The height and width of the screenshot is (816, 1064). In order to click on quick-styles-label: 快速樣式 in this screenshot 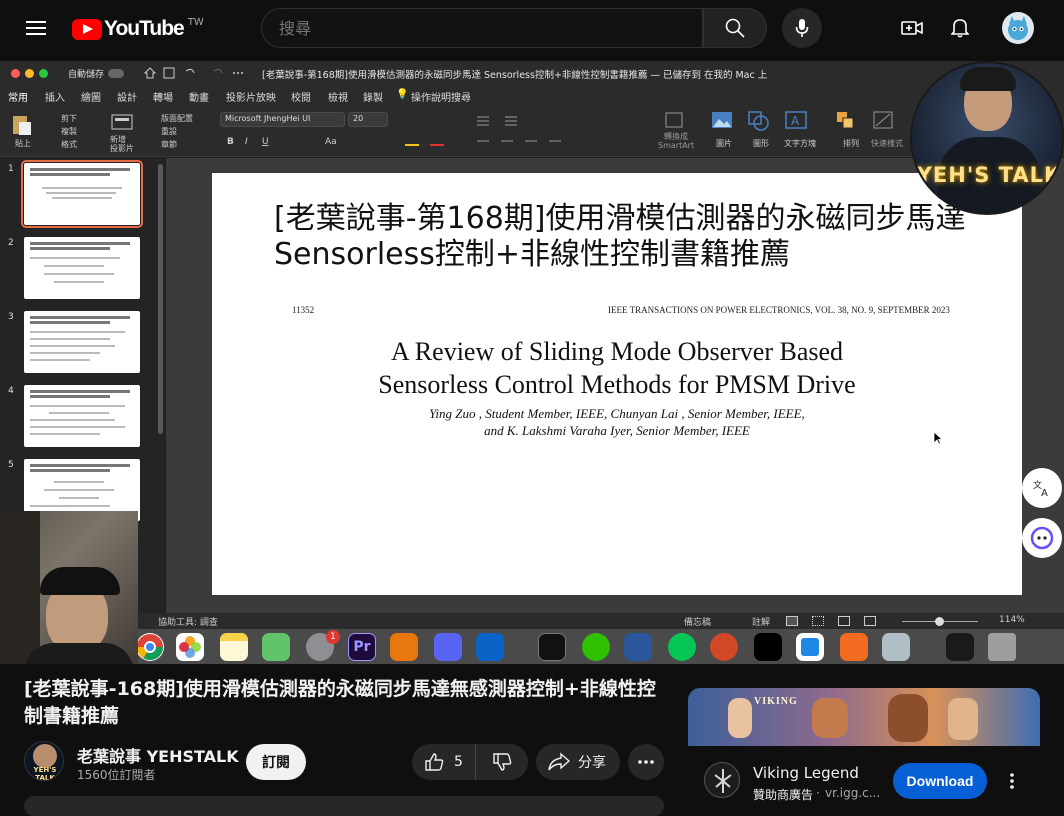, I will do `click(887, 143)`.